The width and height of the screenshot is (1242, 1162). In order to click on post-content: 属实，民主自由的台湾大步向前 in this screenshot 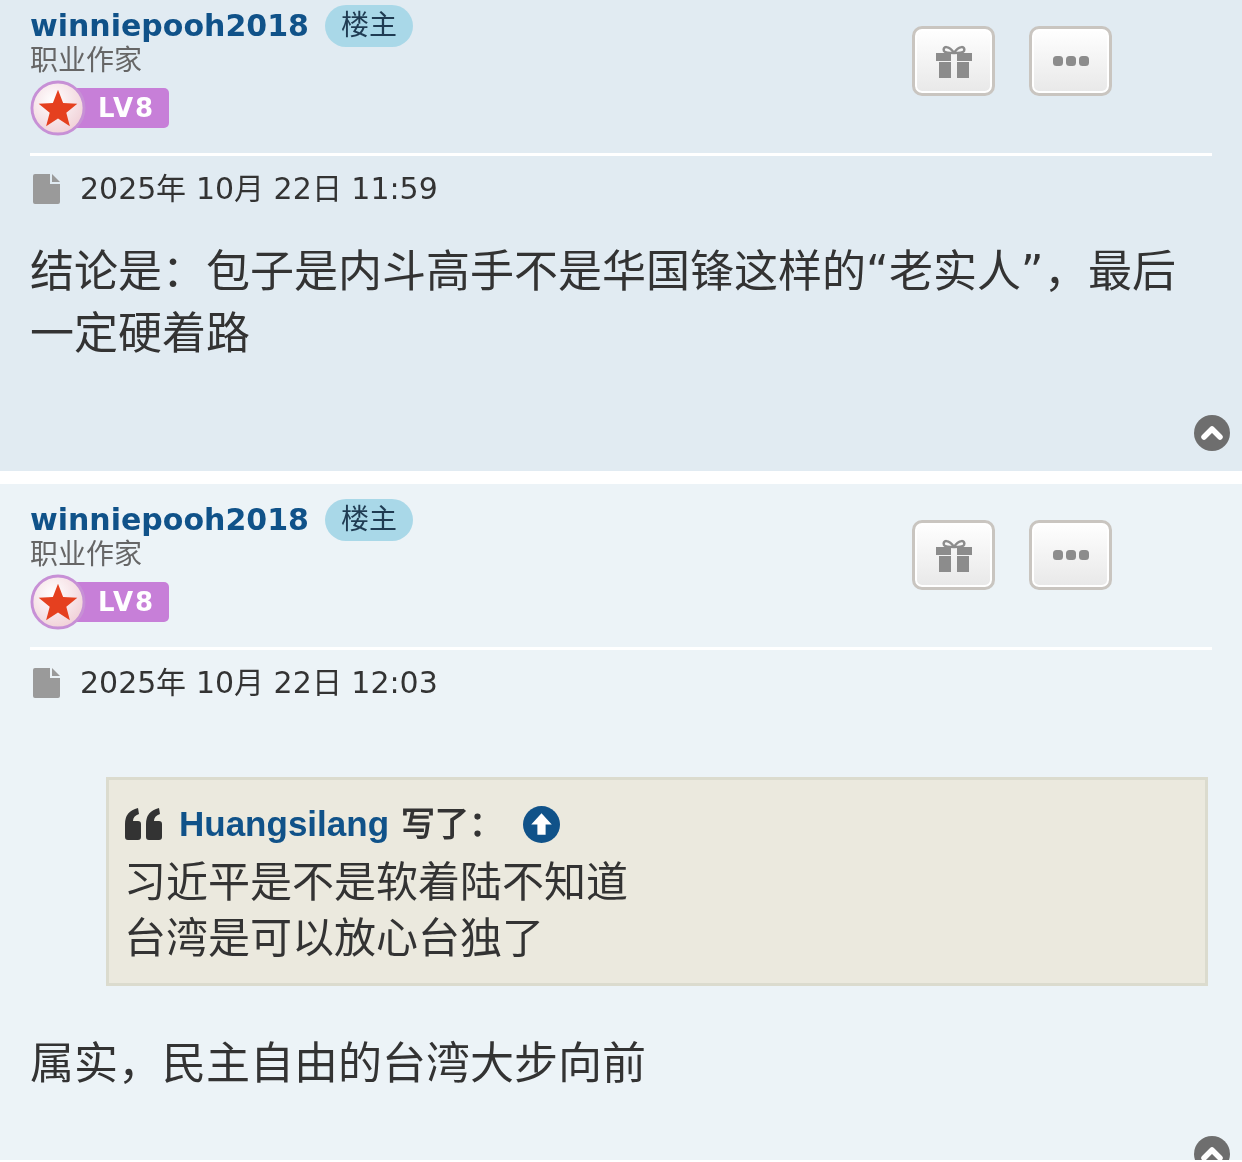, I will do `click(338, 1064)`.